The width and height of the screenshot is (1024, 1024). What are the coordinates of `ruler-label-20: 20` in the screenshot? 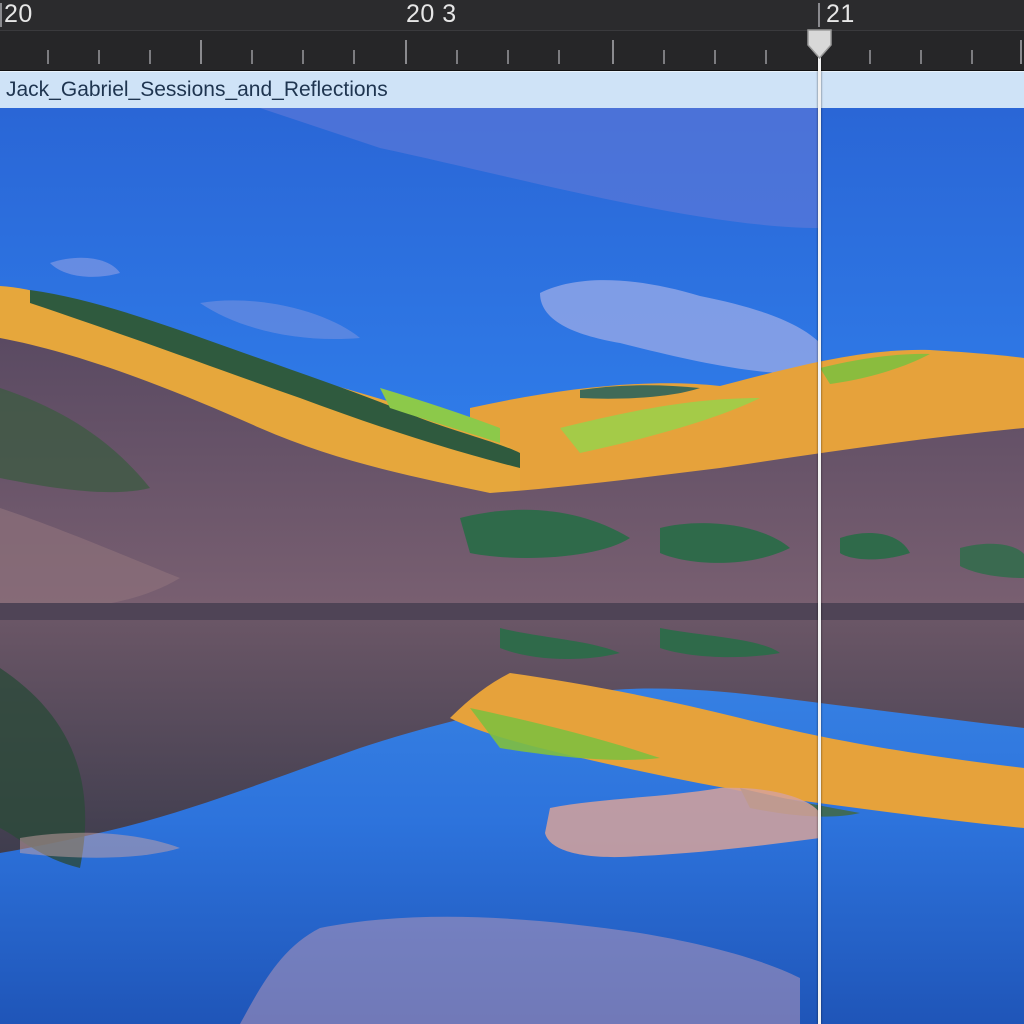 It's located at (18, 14).